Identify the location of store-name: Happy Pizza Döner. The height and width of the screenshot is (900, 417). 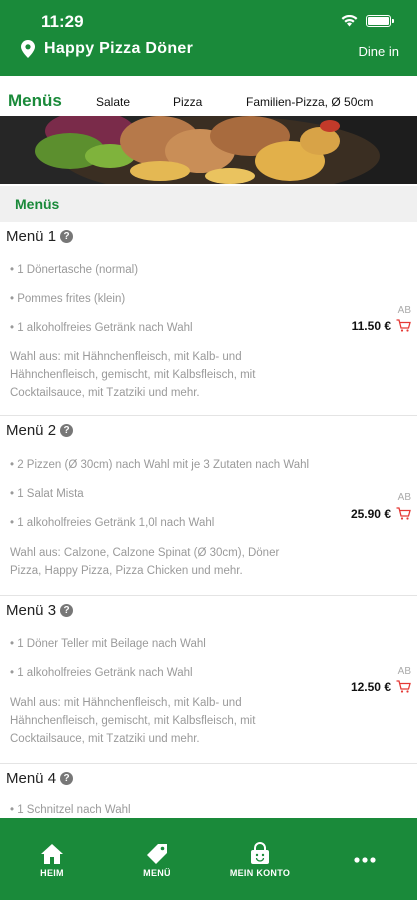
(118, 49).